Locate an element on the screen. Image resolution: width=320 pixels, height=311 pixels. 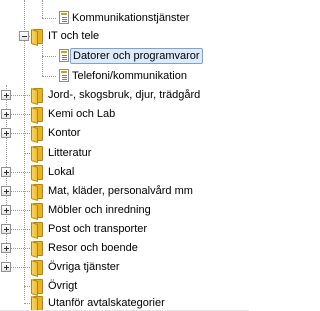
tree-node-label: IT och tele is located at coordinates (73, 36).